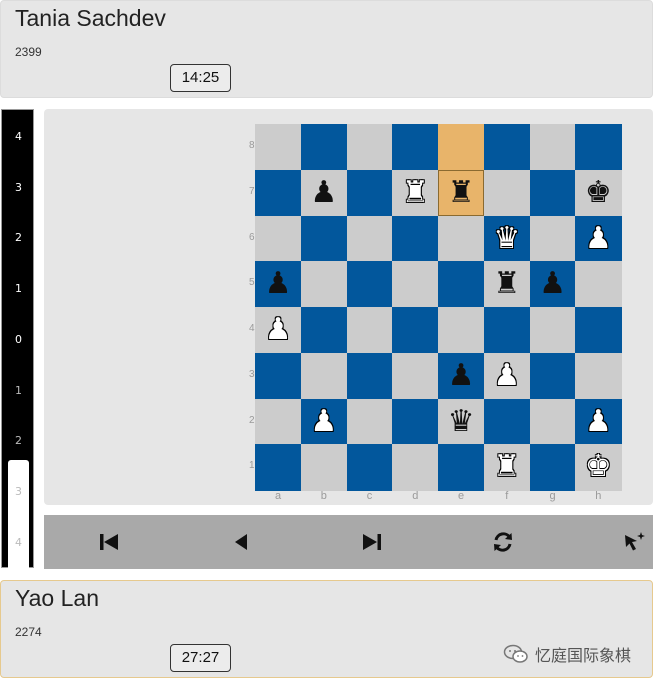 Image resolution: width=653 pixels, height=682 pixels. What do you see at coordinates (552, 330) in the screenshot?
I see `square-g4` at bounding box center [552, 330].